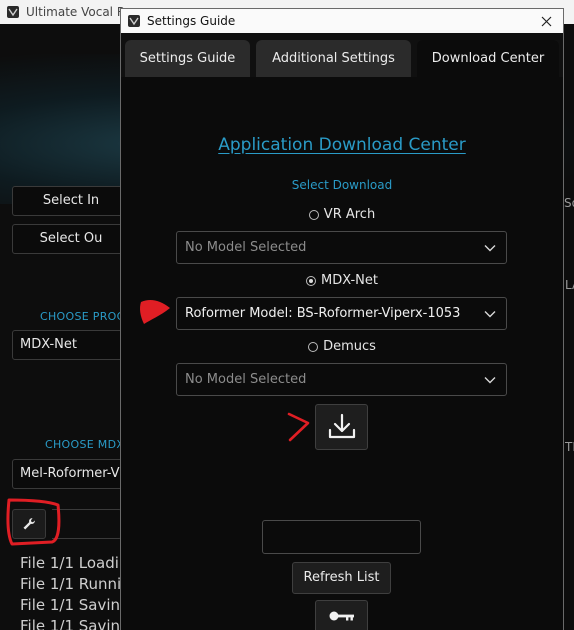 This screenshot has width=574, height=630. I want to click on dialog-title: Settings Guide, so click(191, 21).